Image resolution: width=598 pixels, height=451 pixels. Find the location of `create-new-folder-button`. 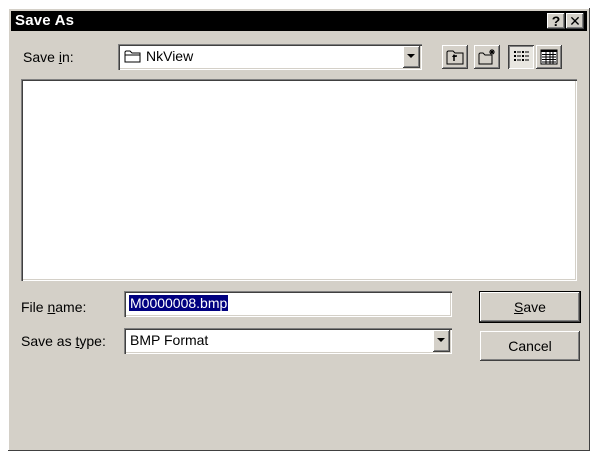

create-new-folder-button is located at coordinates (487, 57).